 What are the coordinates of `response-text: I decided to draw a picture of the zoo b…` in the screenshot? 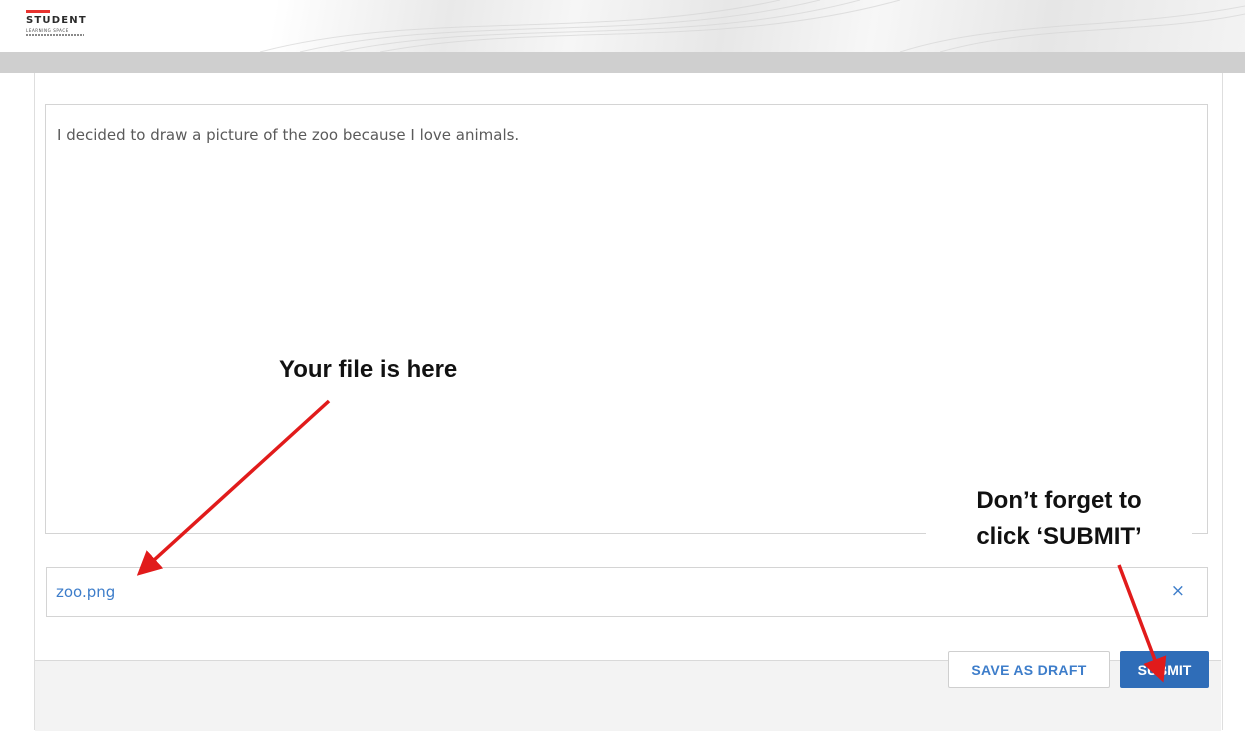 It's located at (288, 135).